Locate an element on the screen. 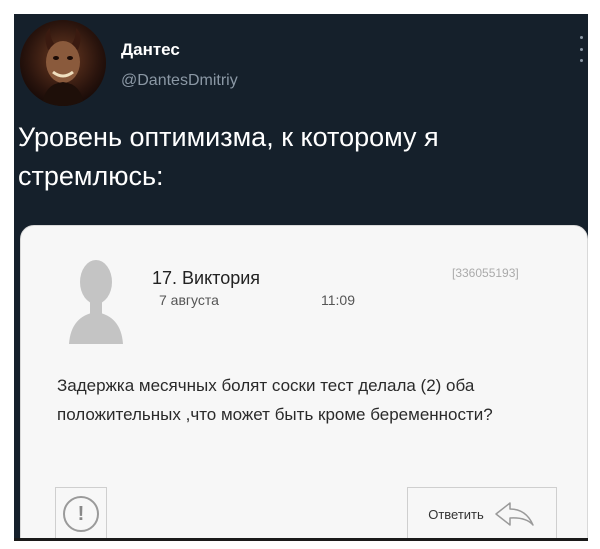 The image size is (600, 549). user-placeholder-icon is located at coordinates (96, 302).